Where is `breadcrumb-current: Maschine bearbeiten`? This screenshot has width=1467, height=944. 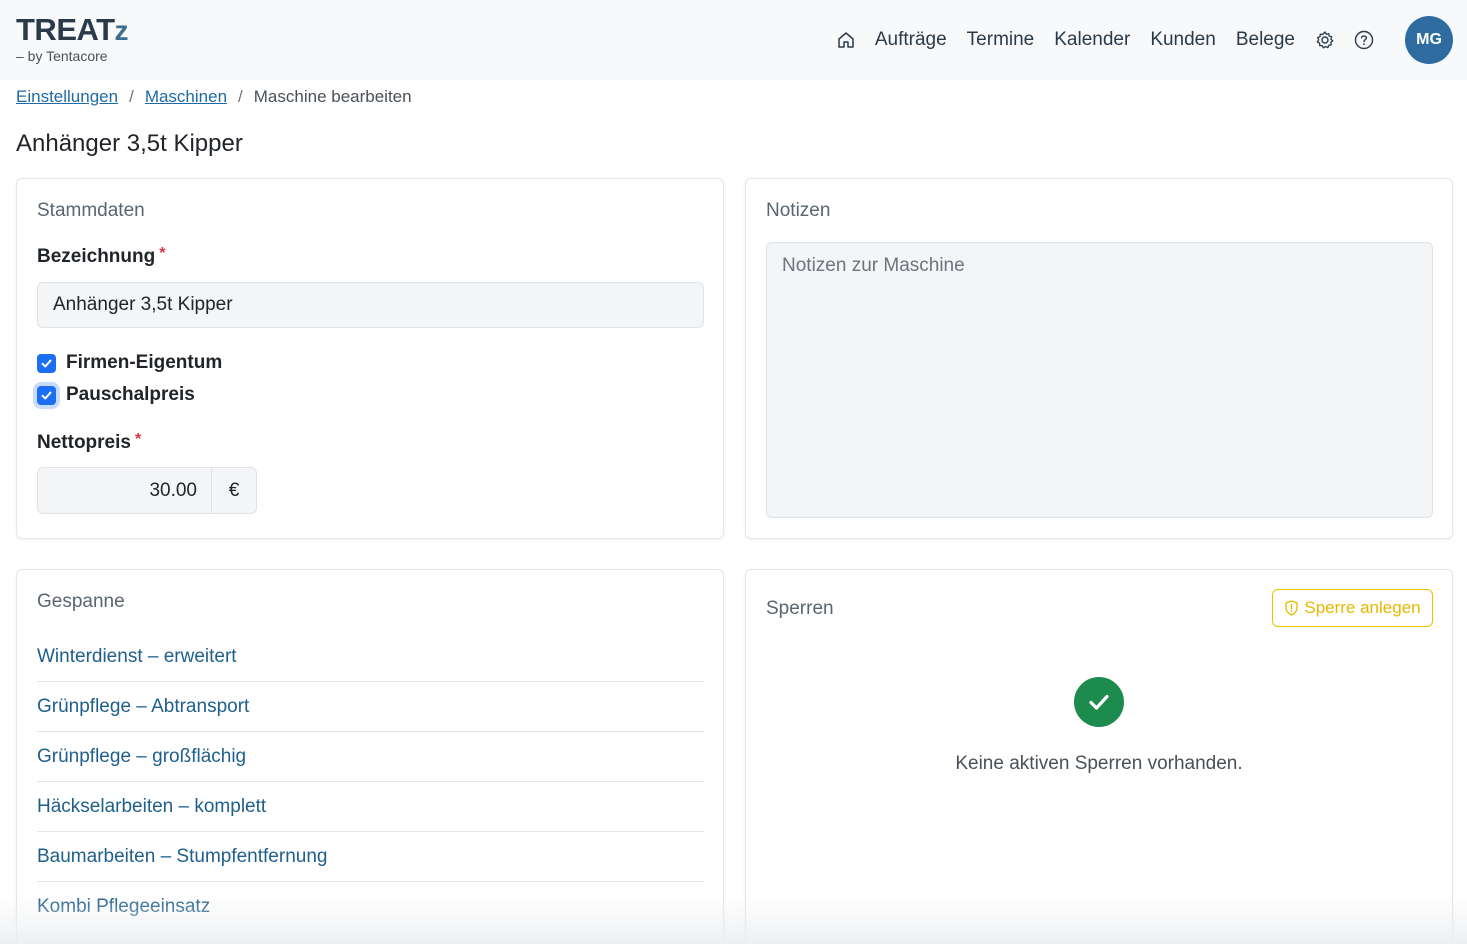
breadcrumb-current: Maschine bearbeiten is located at coordinates (332, 96).